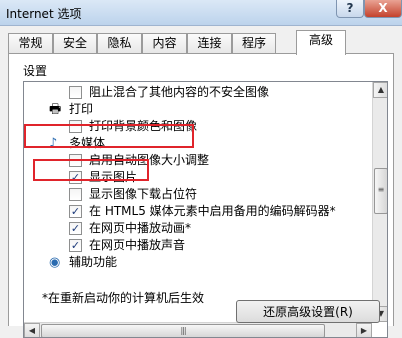 This screenshot has height=338, width=402. Describe the element at coordinates (383, 9) in the screenshot. I see `close-button: X` at that location.